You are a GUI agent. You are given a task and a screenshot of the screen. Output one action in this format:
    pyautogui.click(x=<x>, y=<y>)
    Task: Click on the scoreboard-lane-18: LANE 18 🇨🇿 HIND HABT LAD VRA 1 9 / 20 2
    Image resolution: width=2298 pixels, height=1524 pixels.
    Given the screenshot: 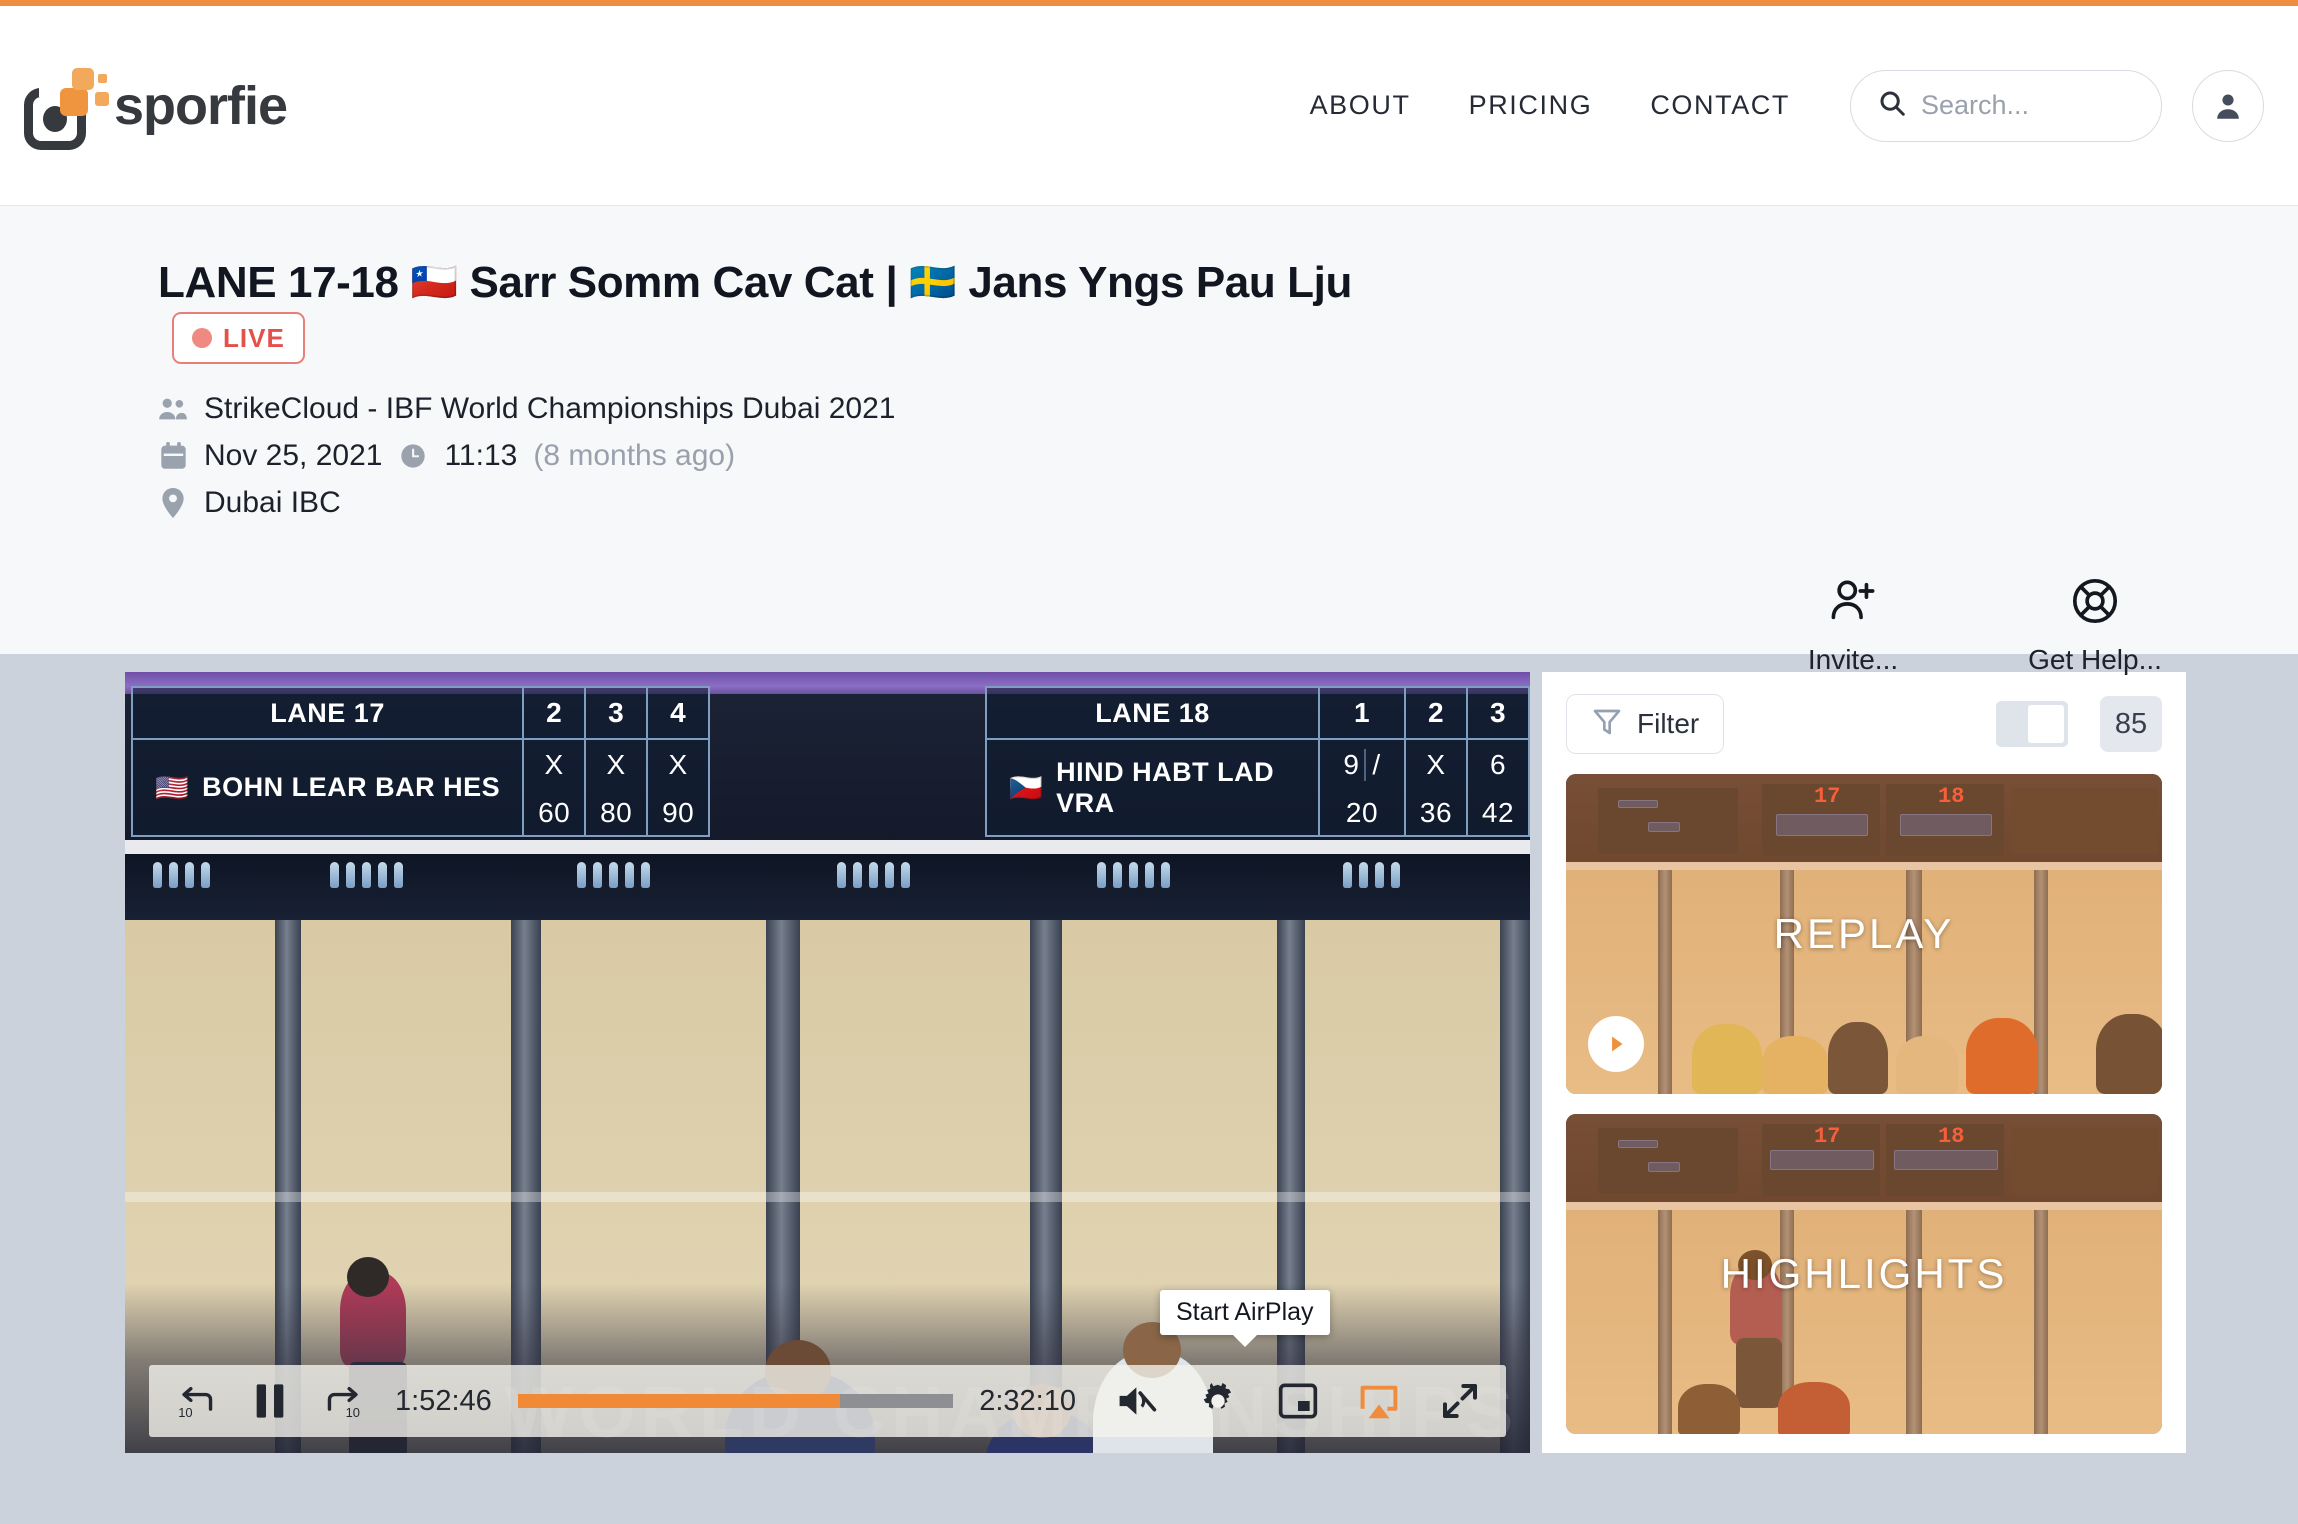 What is the action you would take?
    pyautogui.click(x=1257, y=761)
    